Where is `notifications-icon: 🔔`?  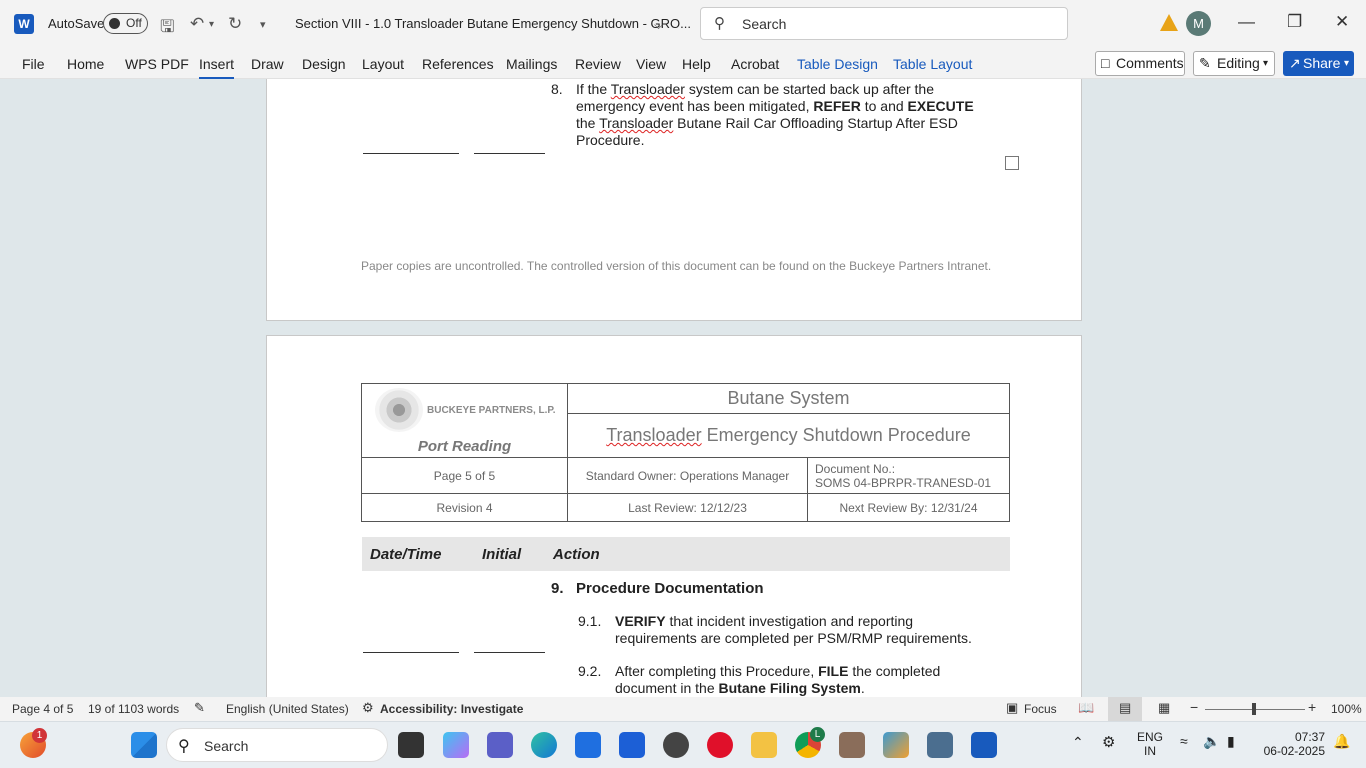
notifications-icon: 🔔 is located at coordinates (1341, 741).